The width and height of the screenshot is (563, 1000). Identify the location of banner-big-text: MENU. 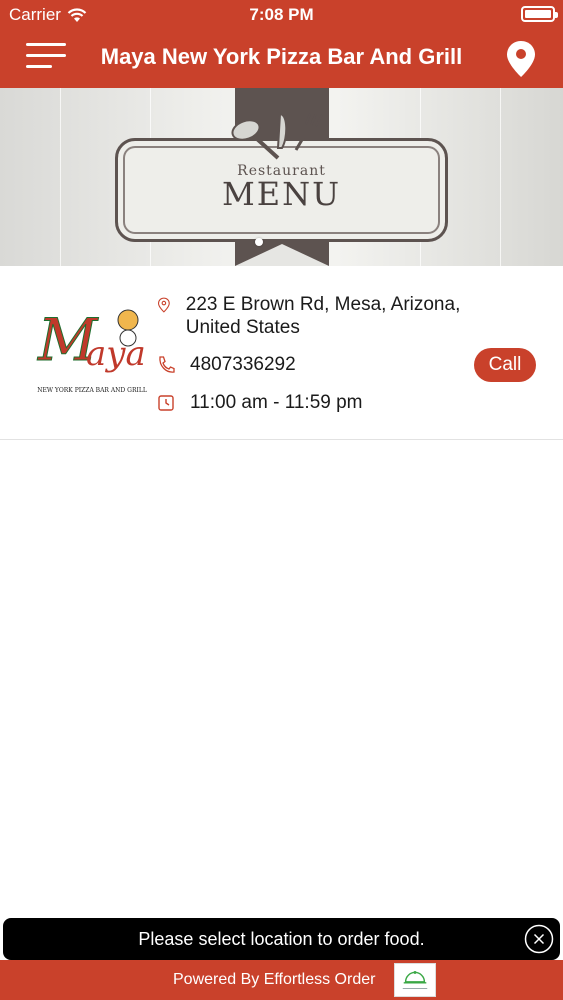
(281, 194).